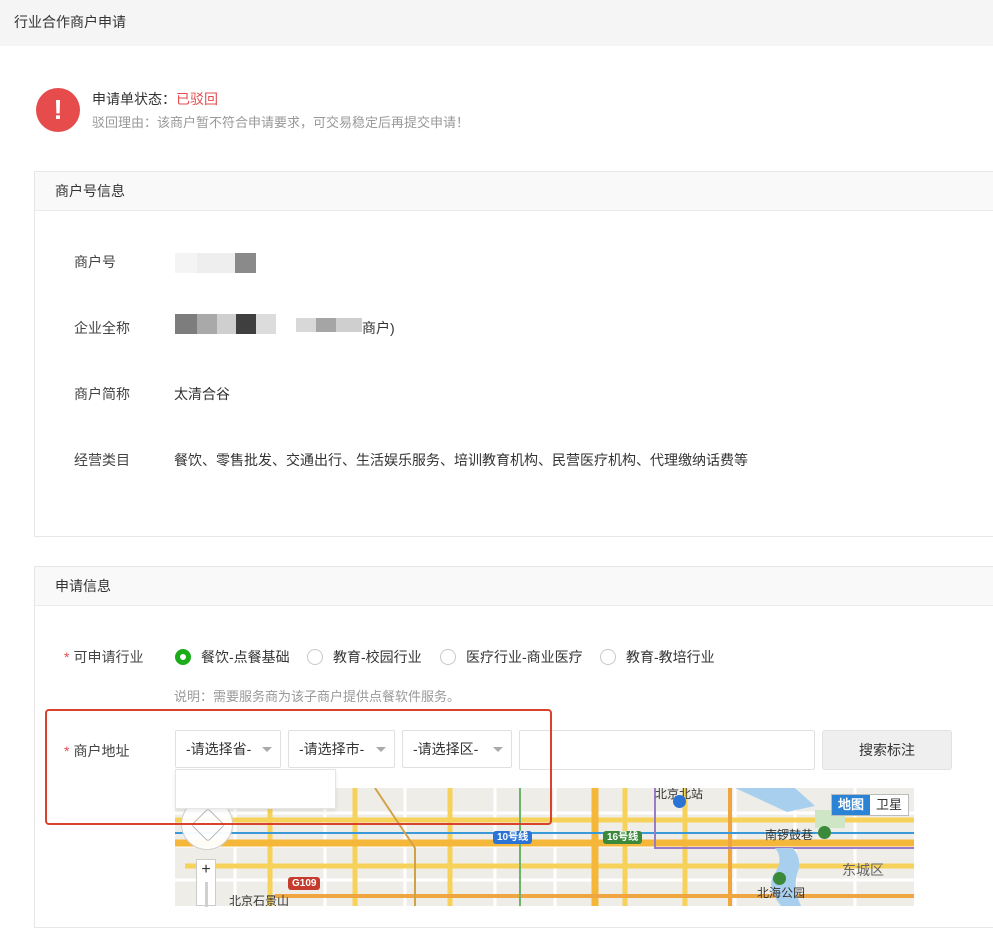  I want to click on page-header: 行业合作商户申请, so click(496, 23).